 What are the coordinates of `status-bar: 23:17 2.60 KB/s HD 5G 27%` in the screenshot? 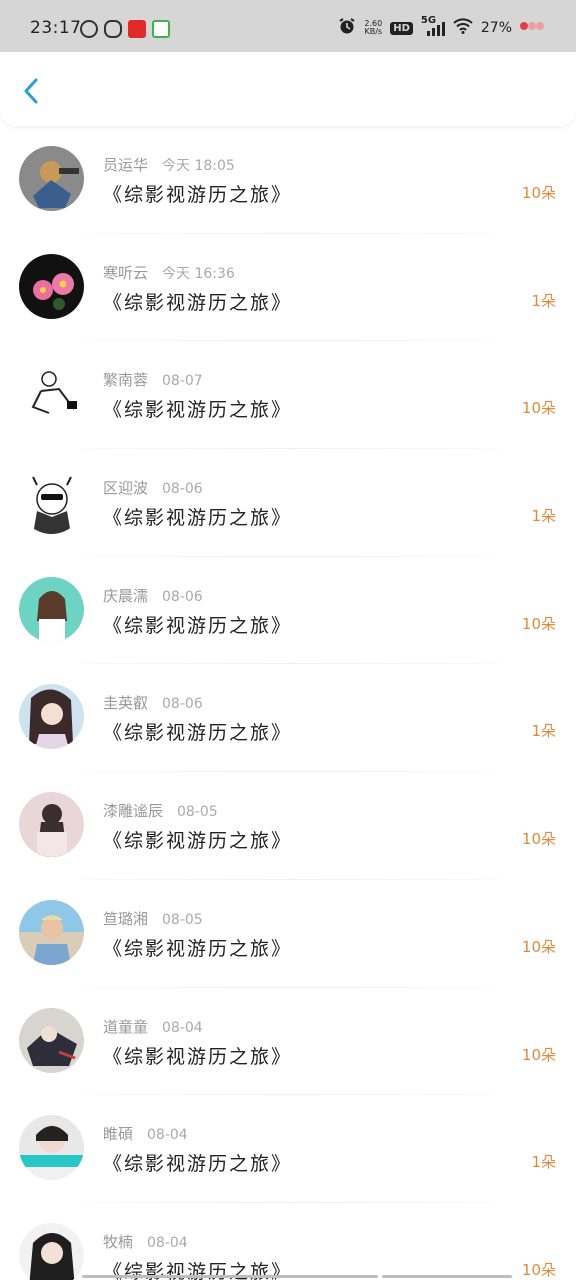 It's located at (288, 26).